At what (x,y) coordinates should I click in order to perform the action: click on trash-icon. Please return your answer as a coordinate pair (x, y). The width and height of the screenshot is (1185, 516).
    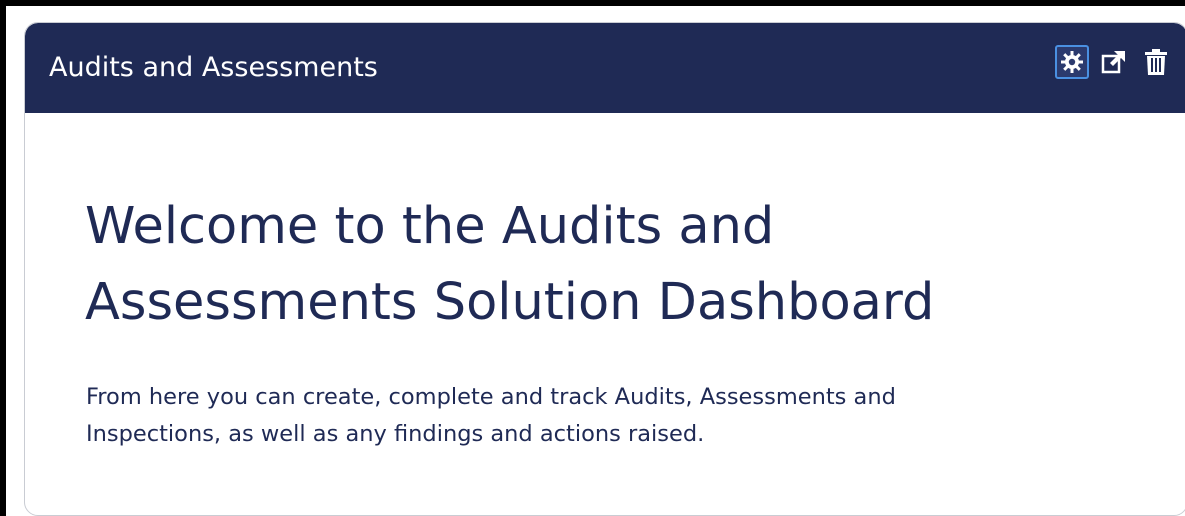
    Looking at the image, I should click on (1156, 62).